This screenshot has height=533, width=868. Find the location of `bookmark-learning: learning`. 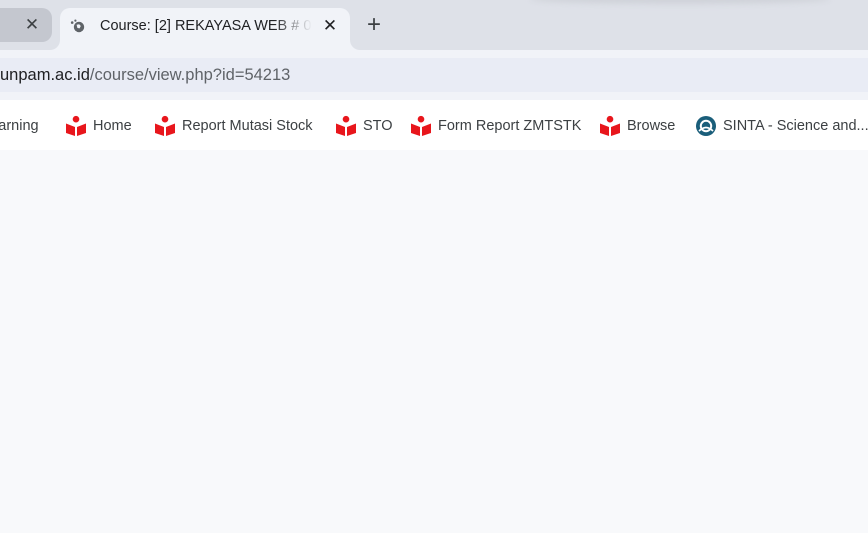

bookmark-learning: learning is located at coordinates (19, 126).